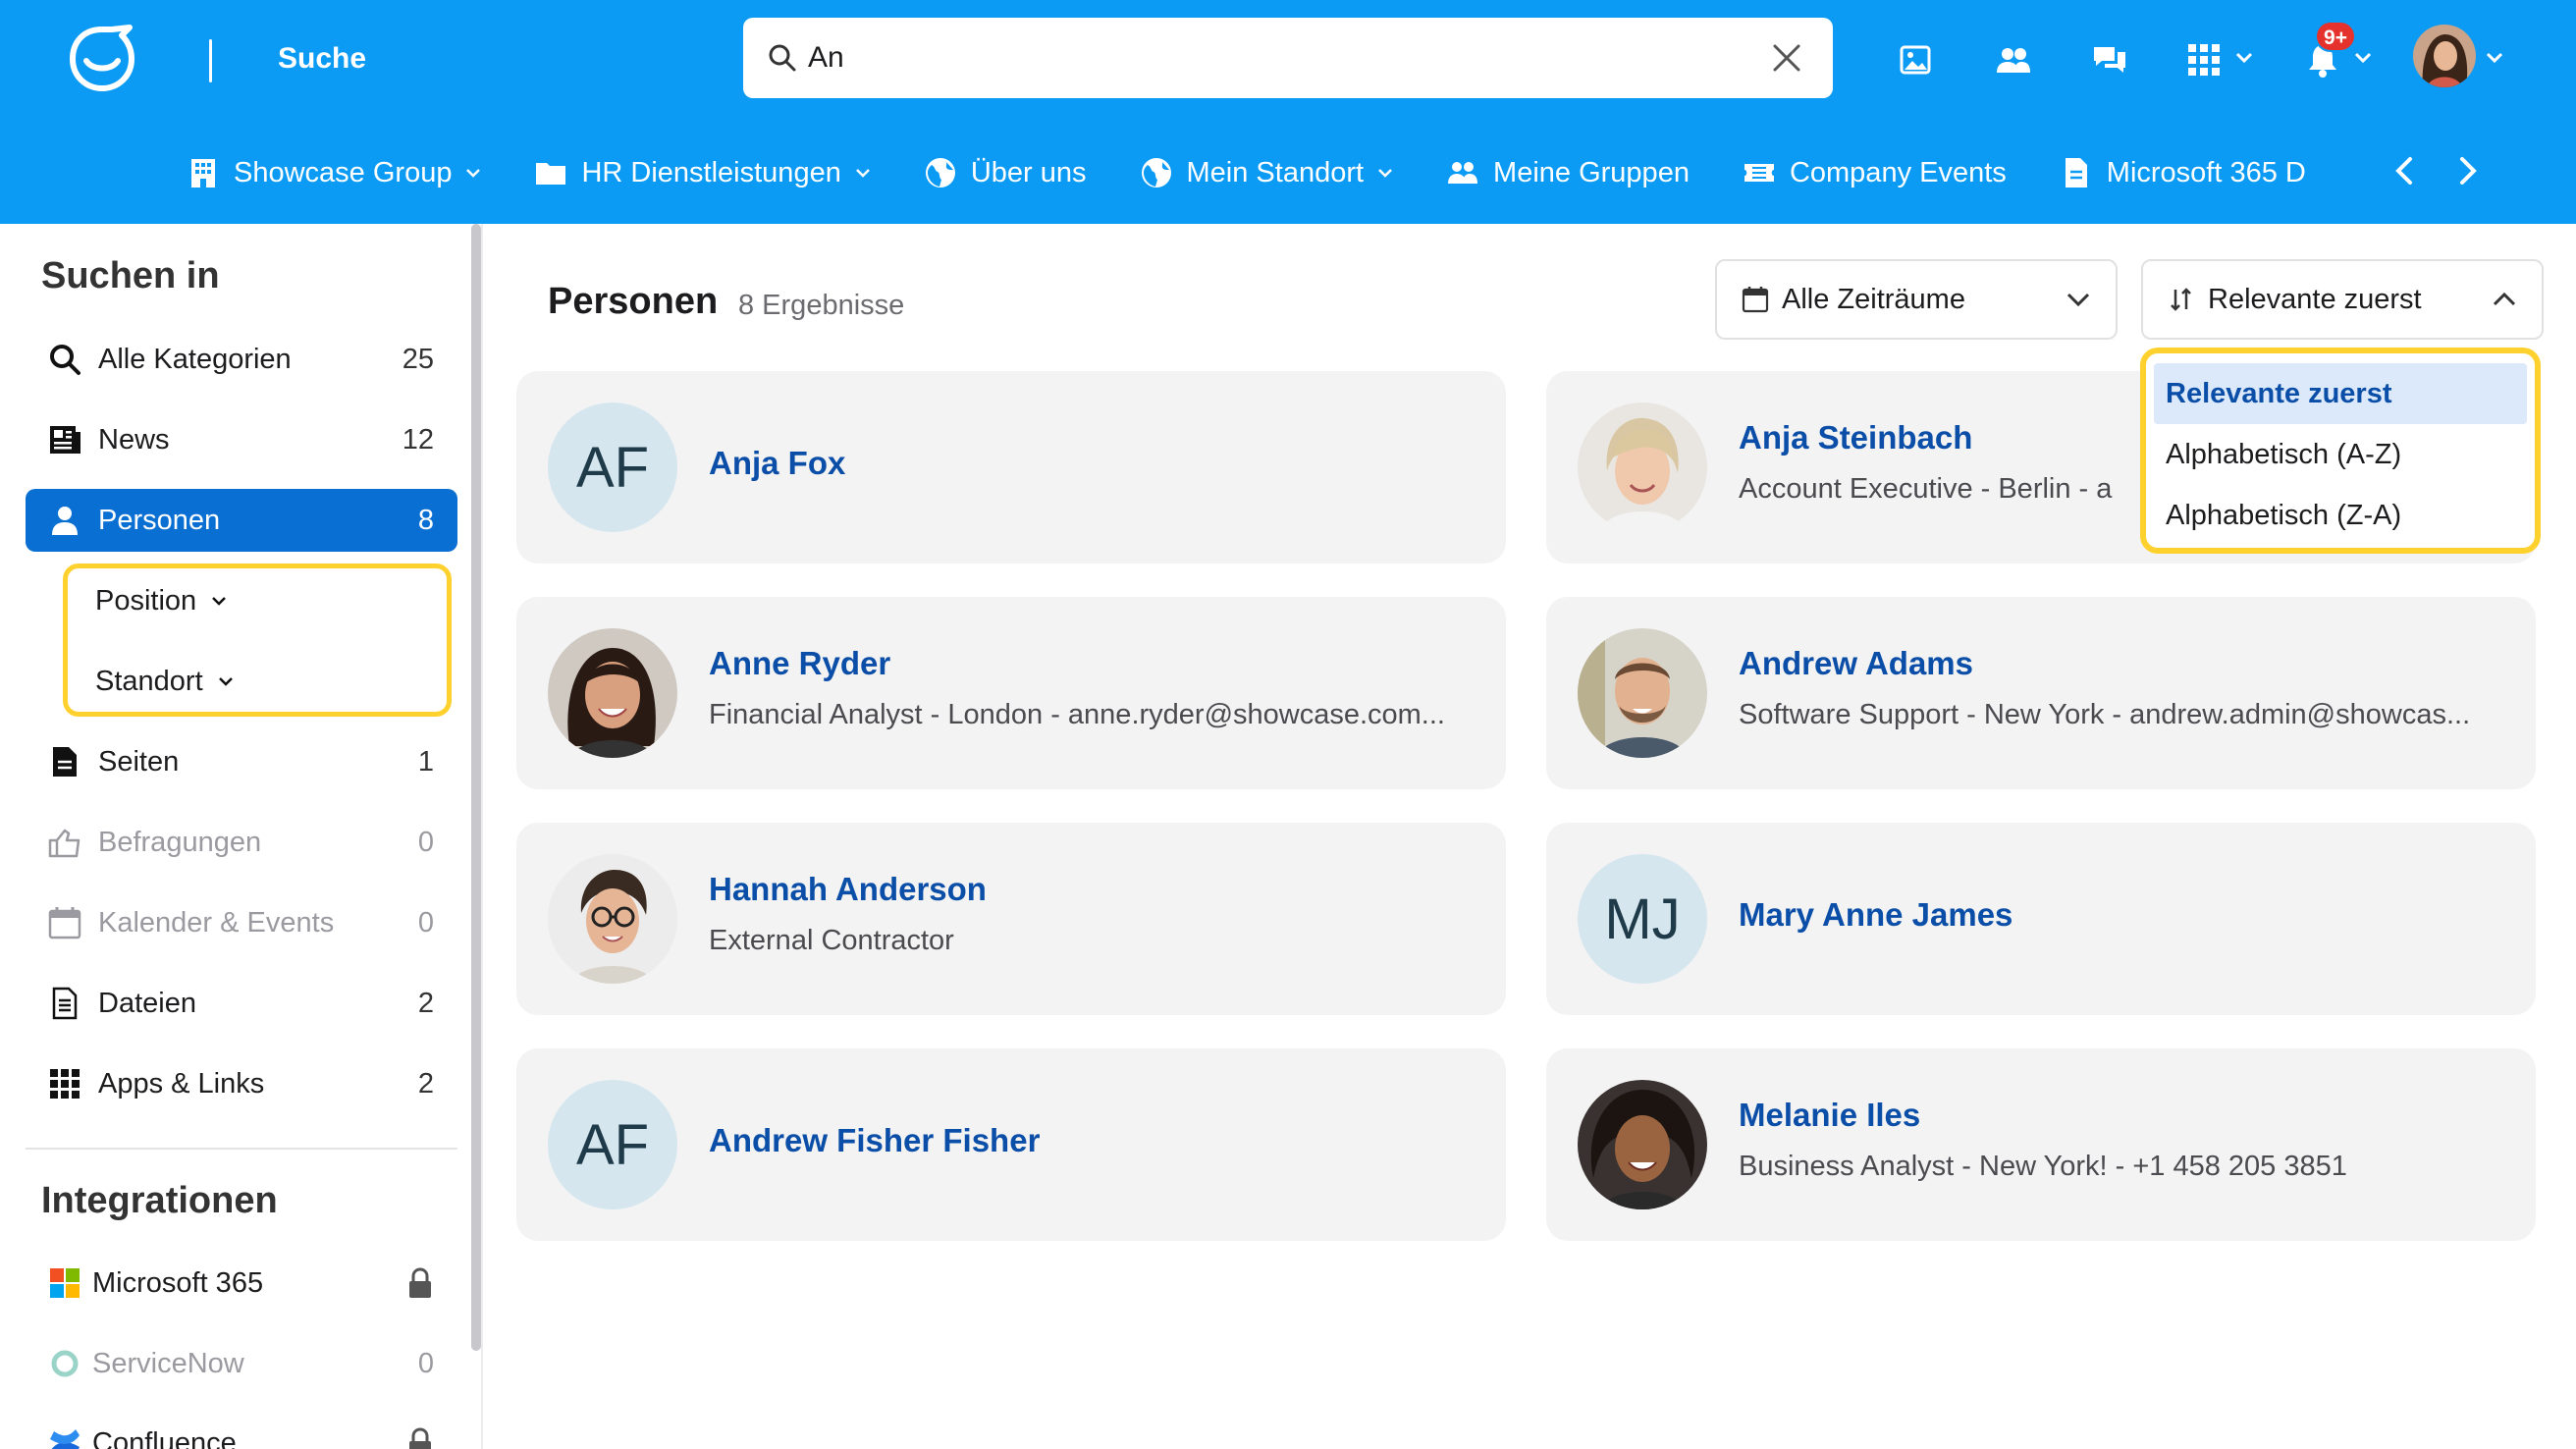 The image size is (2576, 1449). Describe the element at coordinates (1591, 172) in the screenshot. I see `nav-item-label: Meine Gruppen` at that location.